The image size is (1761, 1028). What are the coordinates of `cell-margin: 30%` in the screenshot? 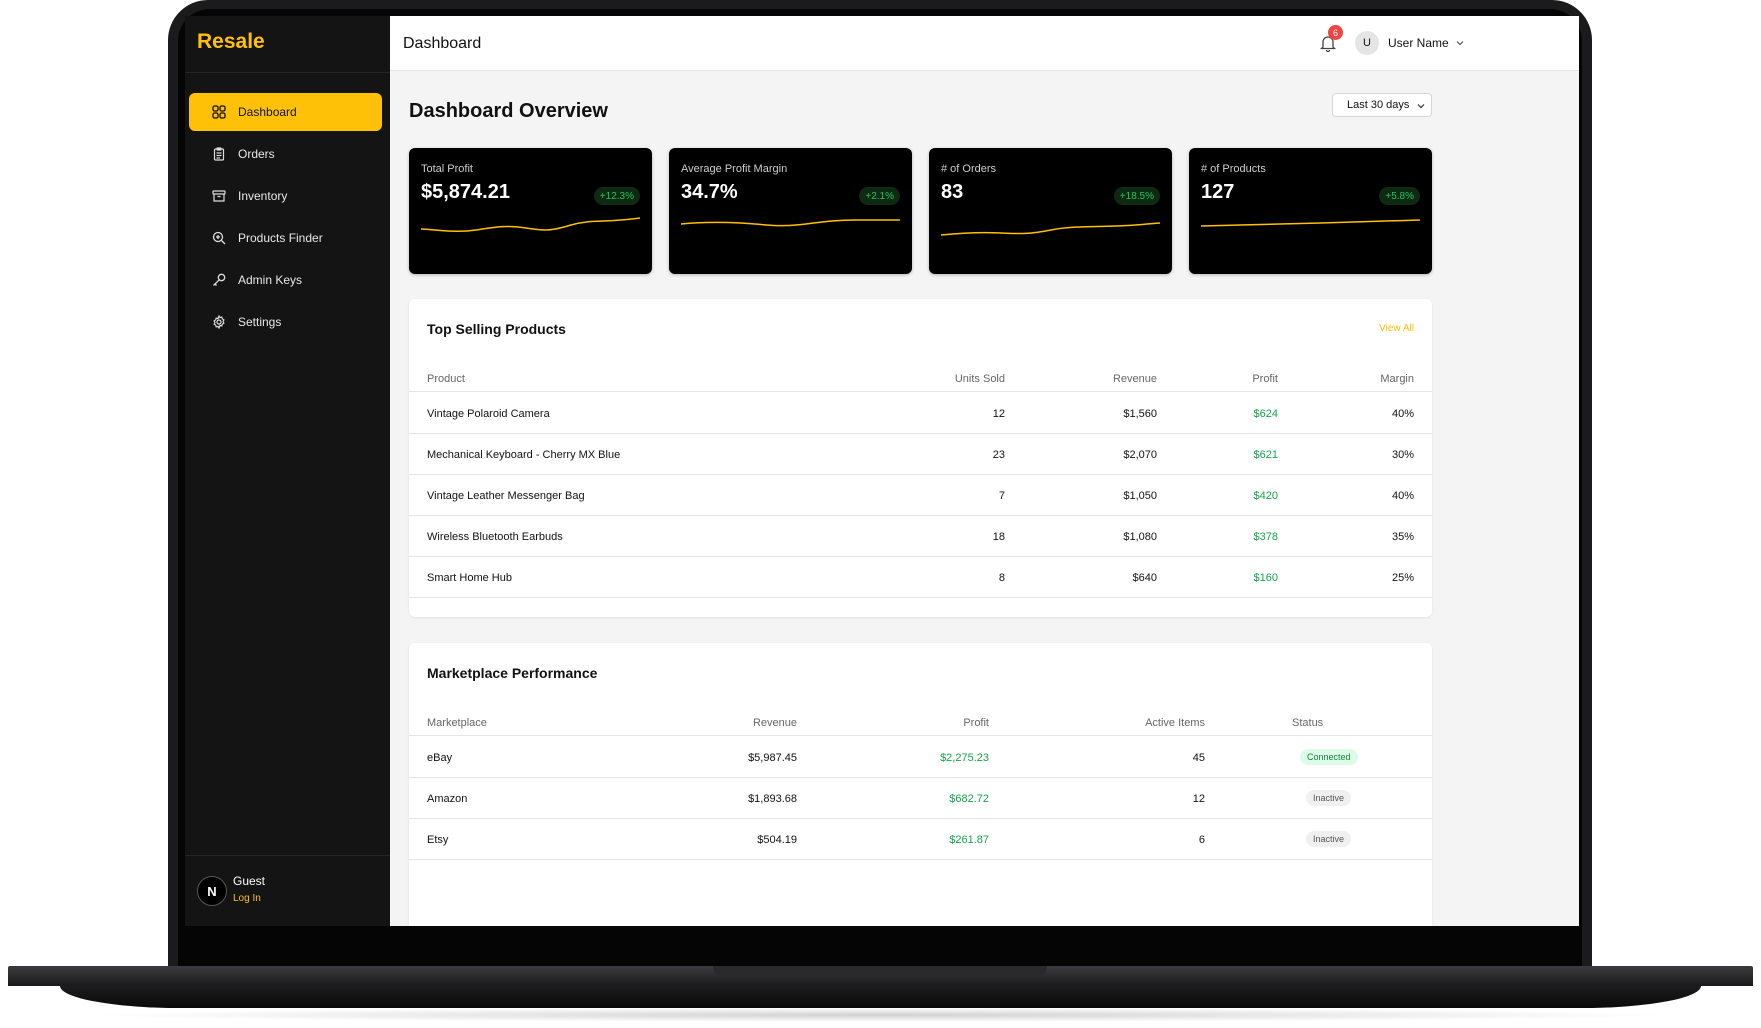 It's located at (1402, 455).